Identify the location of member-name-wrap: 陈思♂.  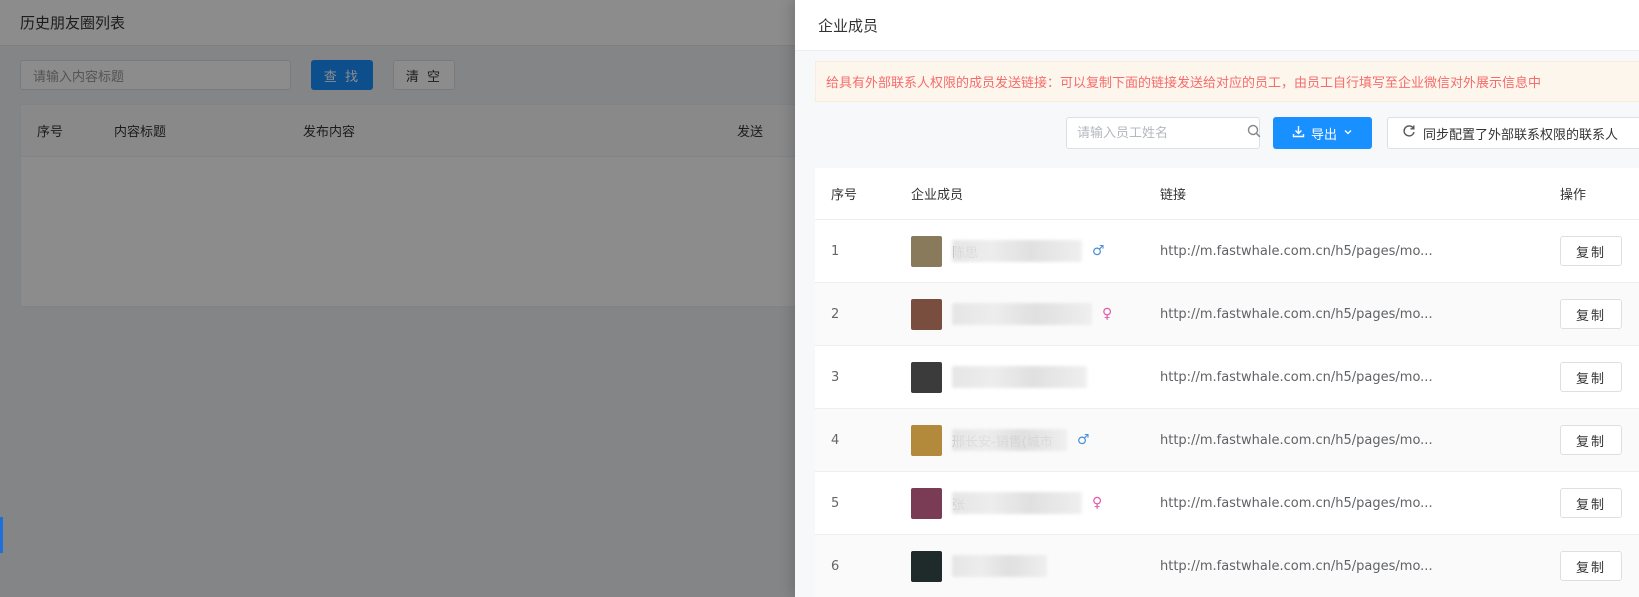
(1028, 251).